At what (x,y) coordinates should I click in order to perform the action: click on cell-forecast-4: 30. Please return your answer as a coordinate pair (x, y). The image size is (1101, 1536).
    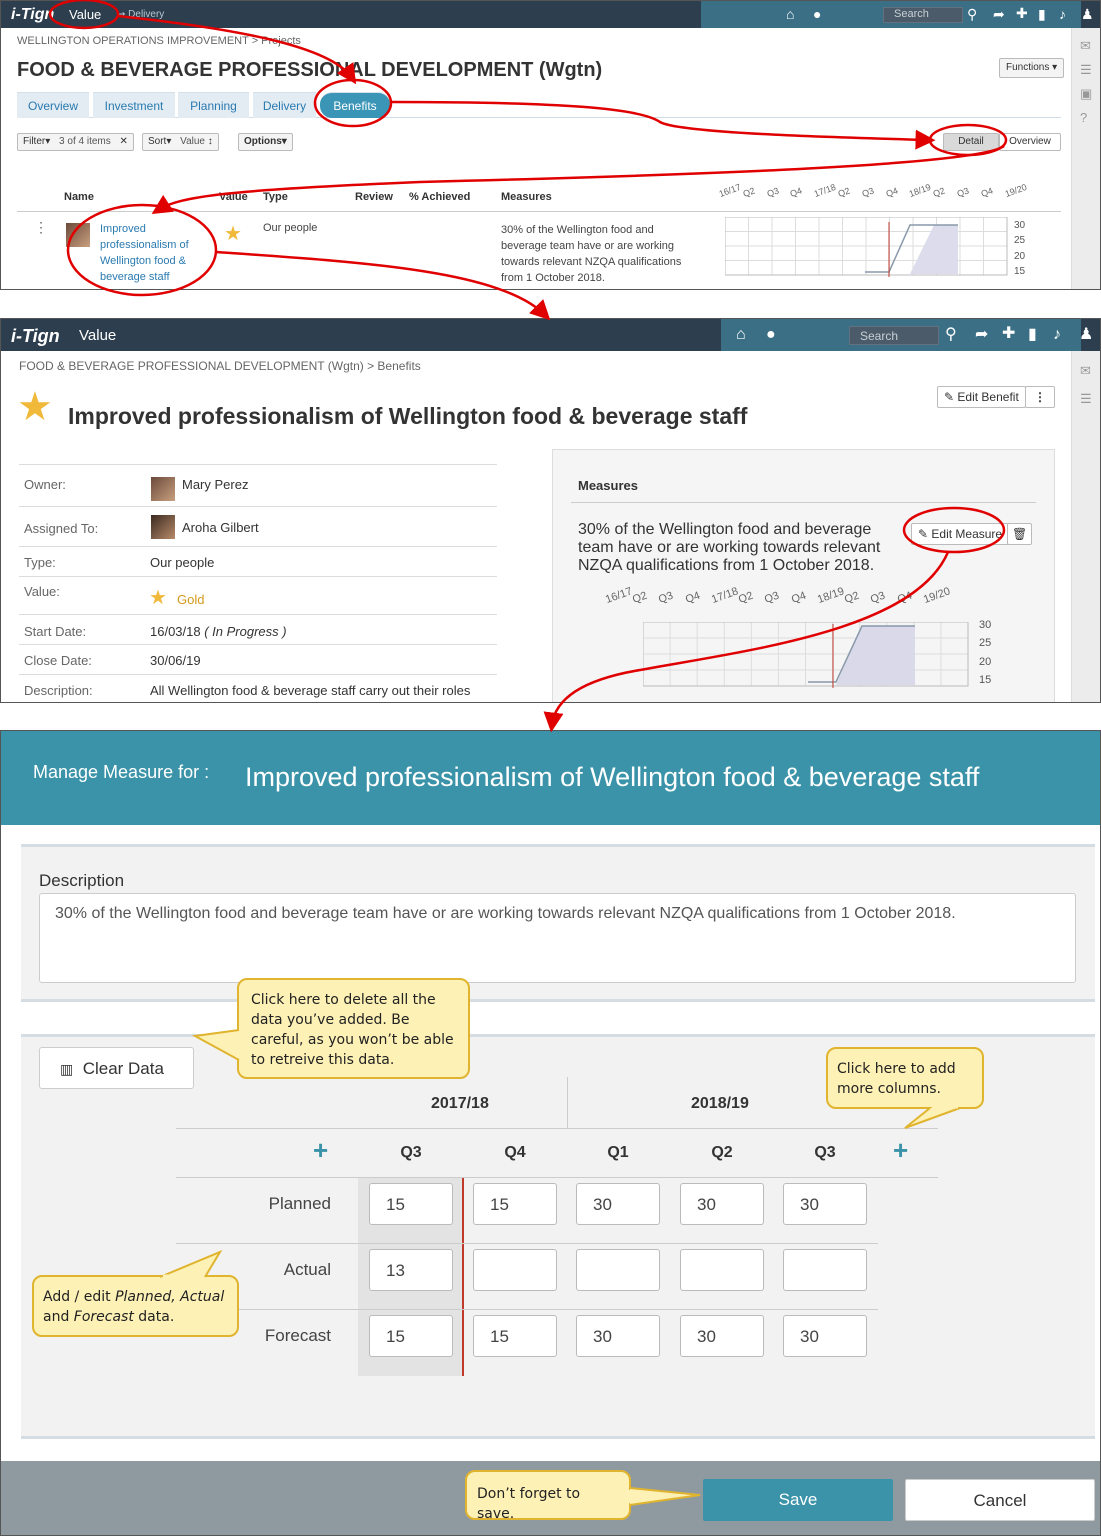
    Looking at the image, I should click on (825, 1336).